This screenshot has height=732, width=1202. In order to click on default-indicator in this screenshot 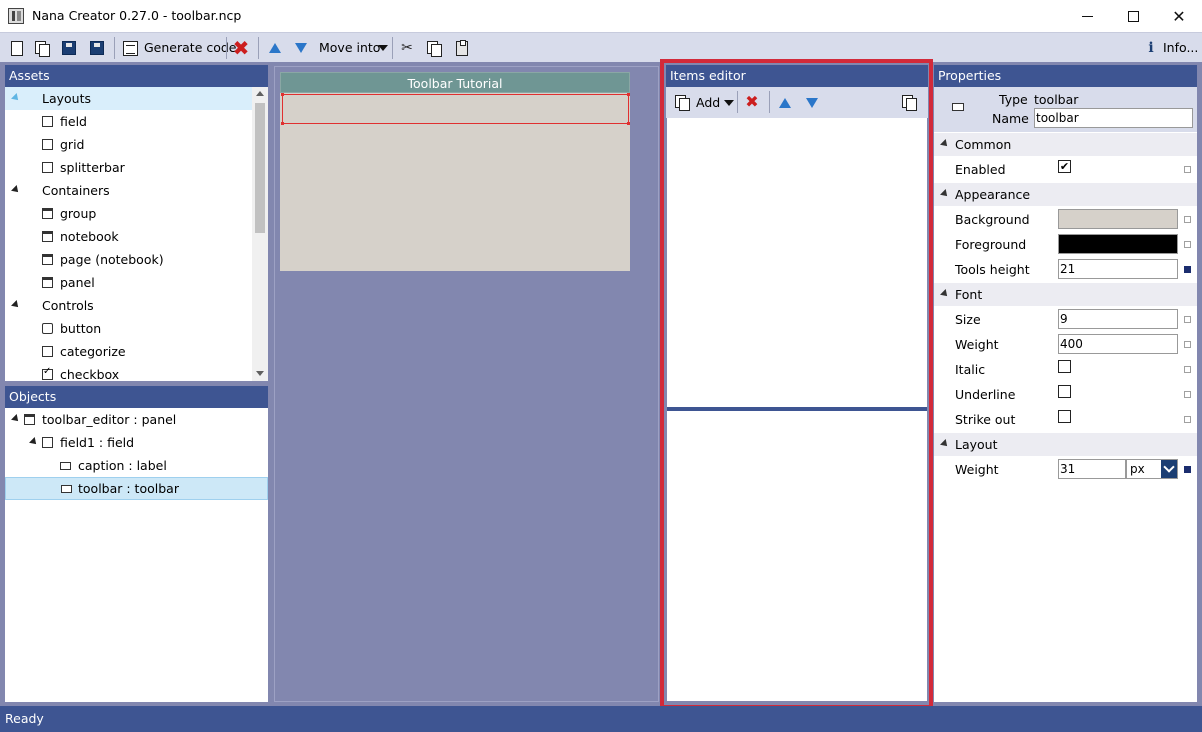, I will do `click(1187, 319)`.